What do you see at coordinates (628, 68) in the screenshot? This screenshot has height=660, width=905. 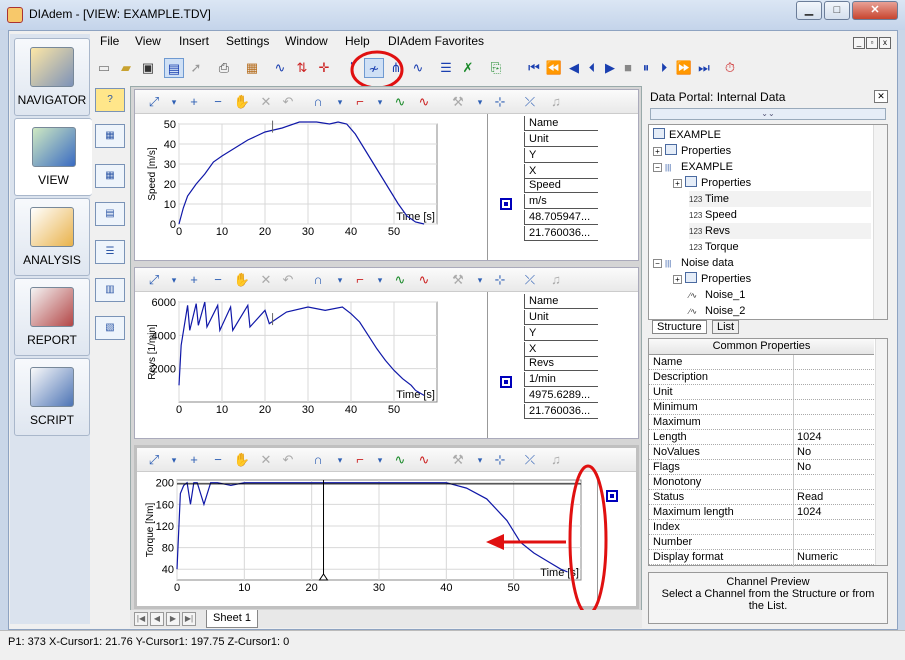 I see `stop-icon: ■` at bounding box center [628, 68].